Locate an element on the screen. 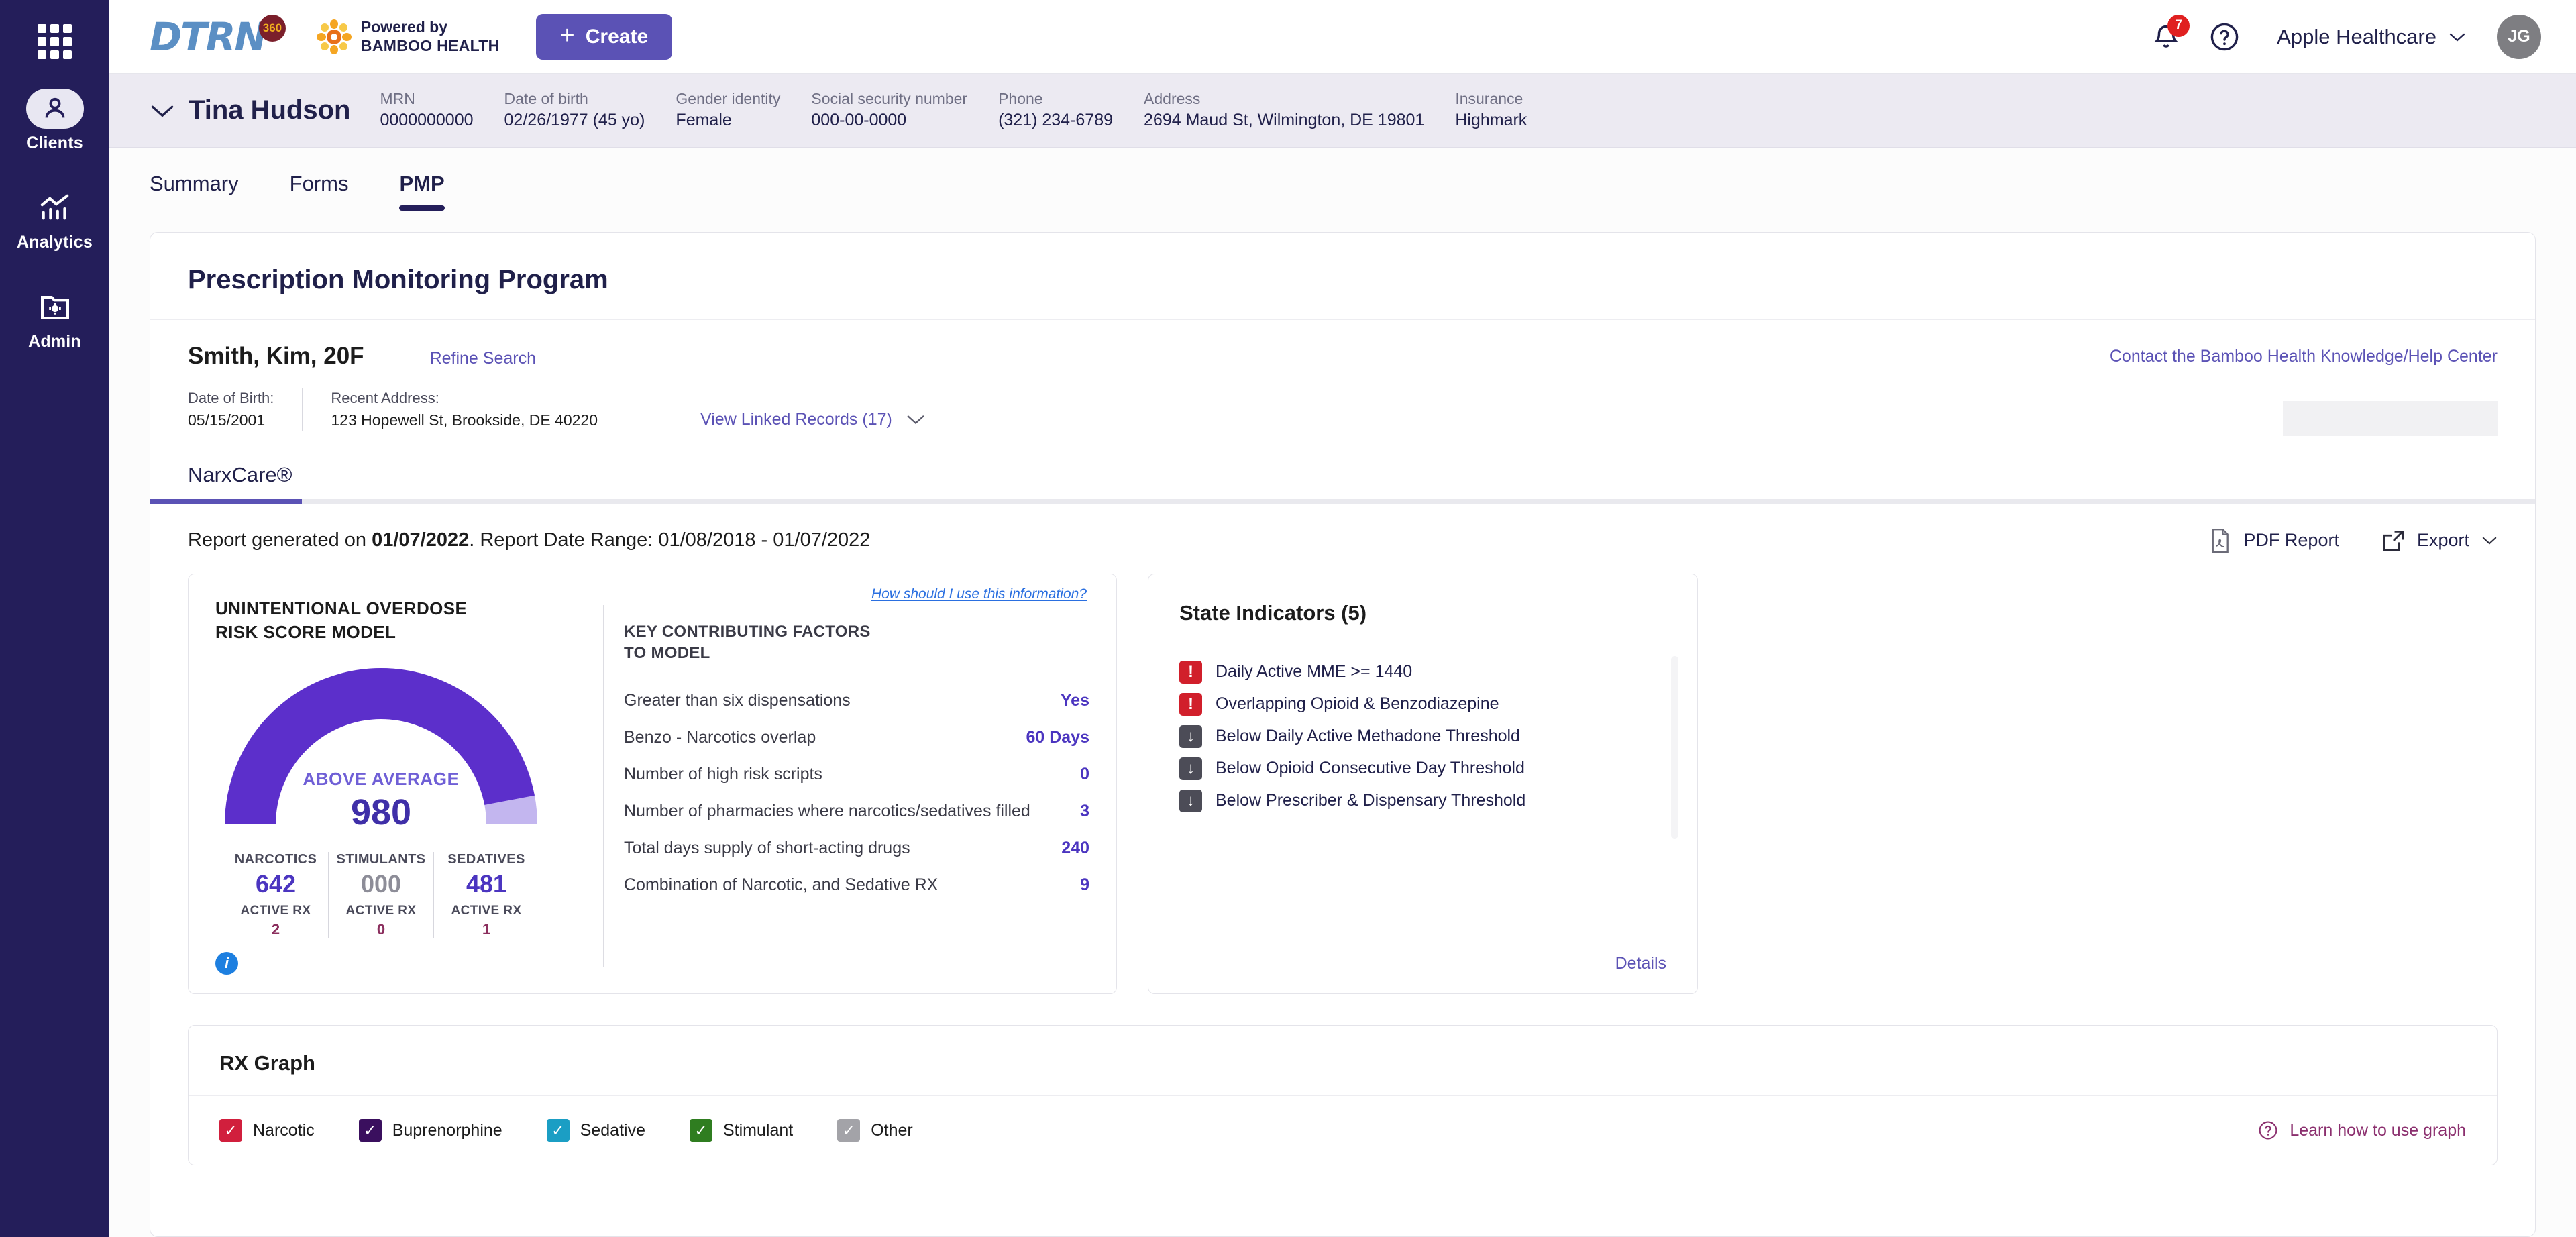 The width and height of the screenshot is (2576, 1237). state-indicator-label: Daily Active MME >= 1440 is located at coordinates (1314, 672).